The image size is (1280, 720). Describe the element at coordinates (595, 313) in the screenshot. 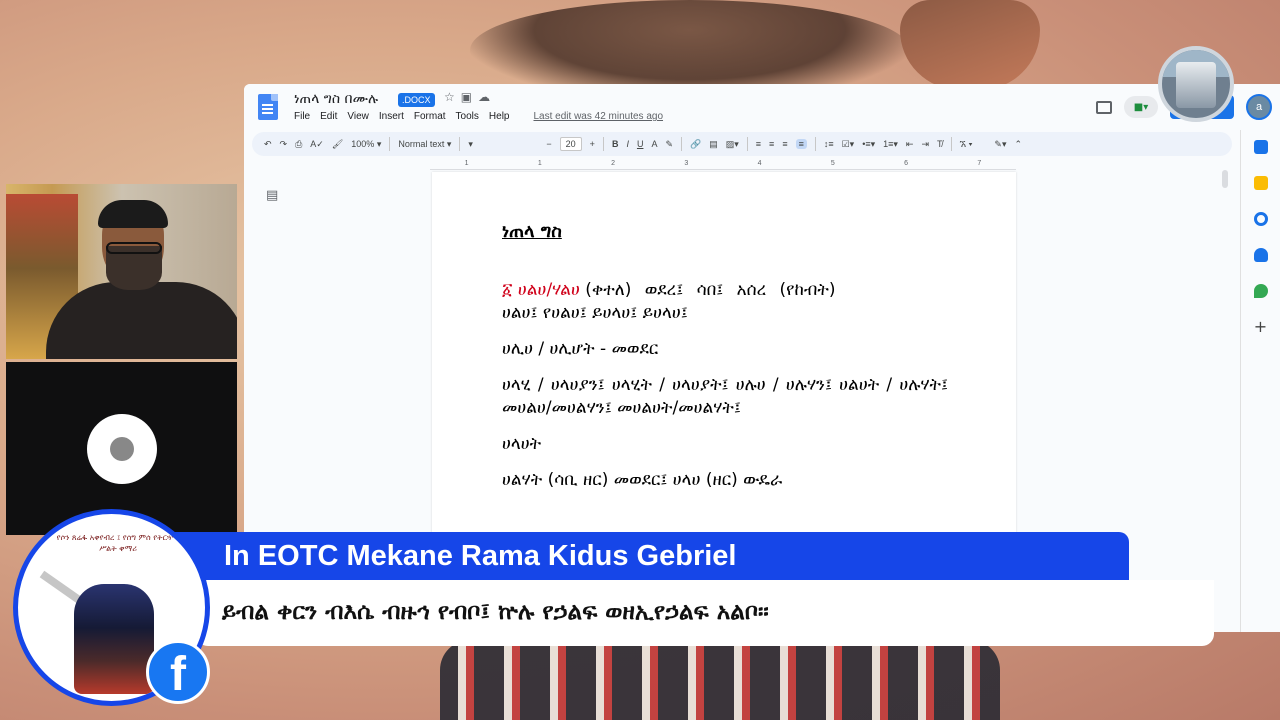

I see `verb-forms: ሀልሀ፤ የሀልሀ፤ ይሀላሀ፤ ይሀላሀ፤` at that location.